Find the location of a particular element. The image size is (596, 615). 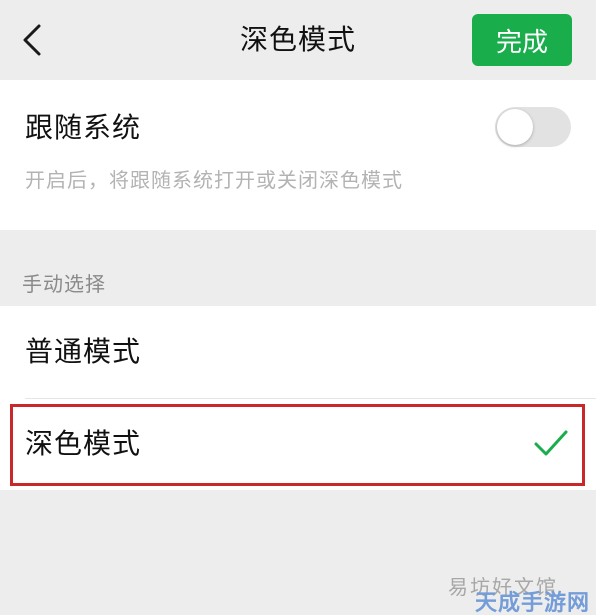

navigation-bar: 深色模式 完成 is located at coordinates (298, 40).